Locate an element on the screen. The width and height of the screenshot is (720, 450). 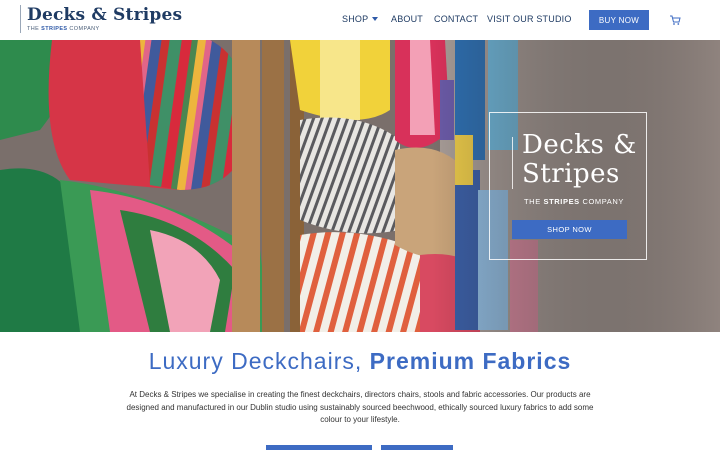
nav-about-label: ABOUT is located at coordinates (407, 19).